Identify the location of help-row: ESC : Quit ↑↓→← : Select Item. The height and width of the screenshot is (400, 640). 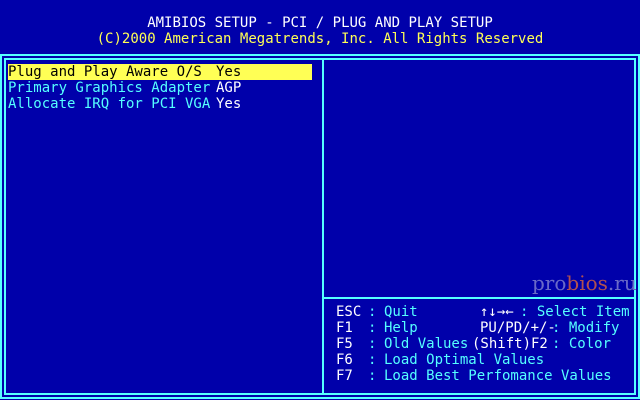
(484, 312).